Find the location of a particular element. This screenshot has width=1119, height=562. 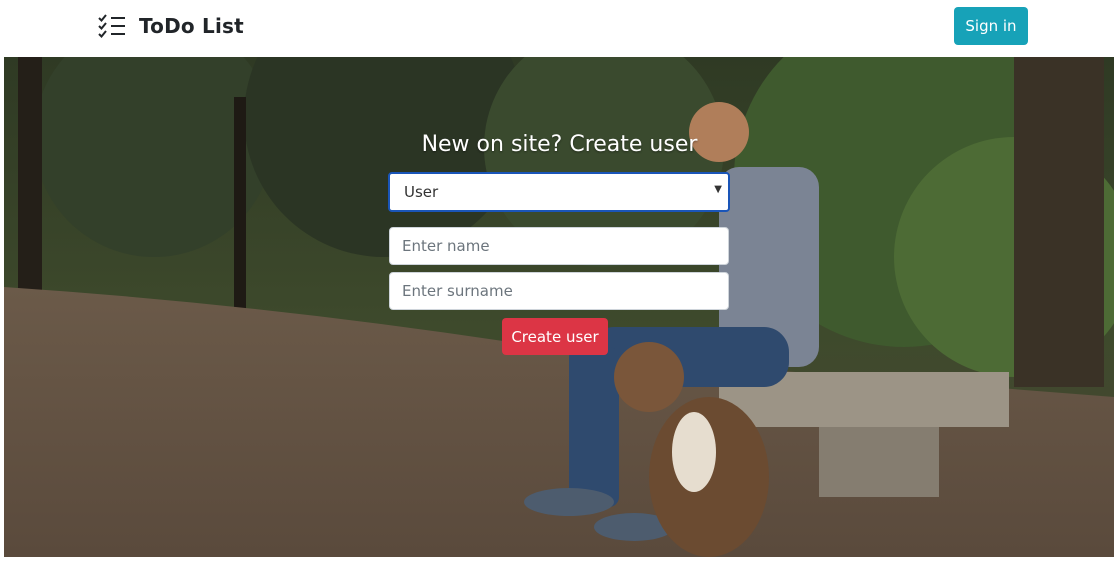

navbar: ToDo List Sign in is located at coordinates (559, 28).